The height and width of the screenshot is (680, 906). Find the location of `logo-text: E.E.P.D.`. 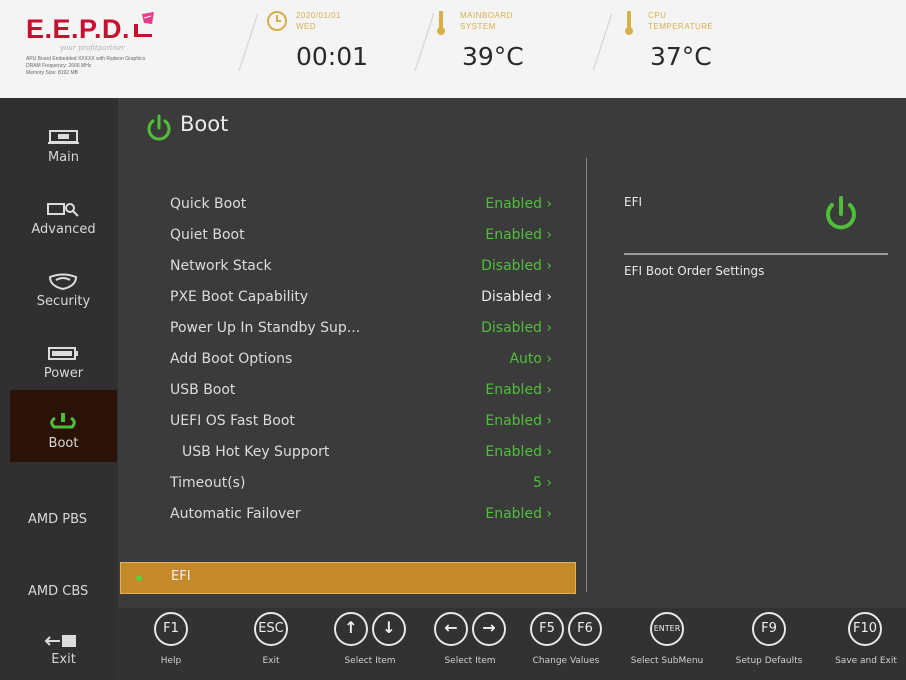

logo-text: E.E.P.D. is located at coordinates (78, 29).